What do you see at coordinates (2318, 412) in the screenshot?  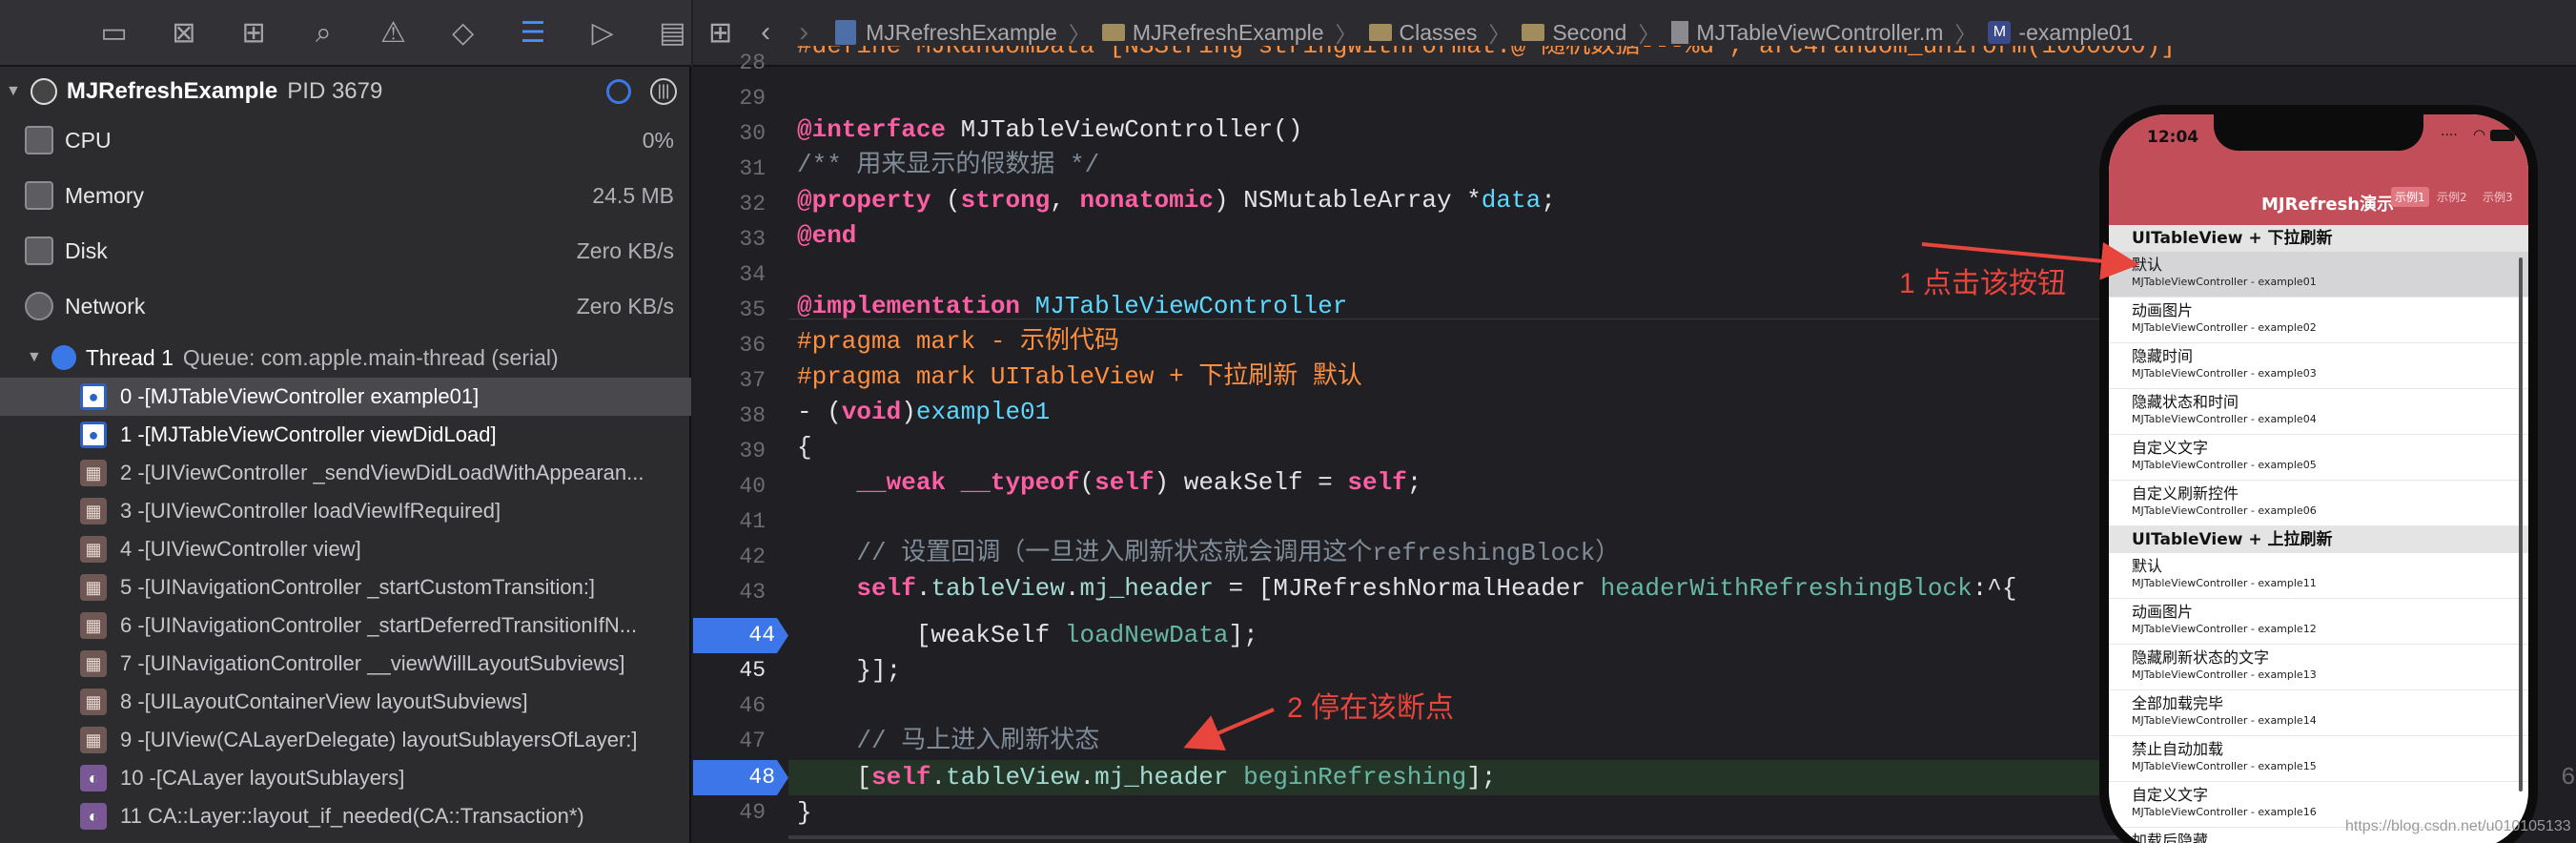 I see `list-item: 隐藏状态和时间 MJTableViewController - example04` at bounding box center [2318, 412].